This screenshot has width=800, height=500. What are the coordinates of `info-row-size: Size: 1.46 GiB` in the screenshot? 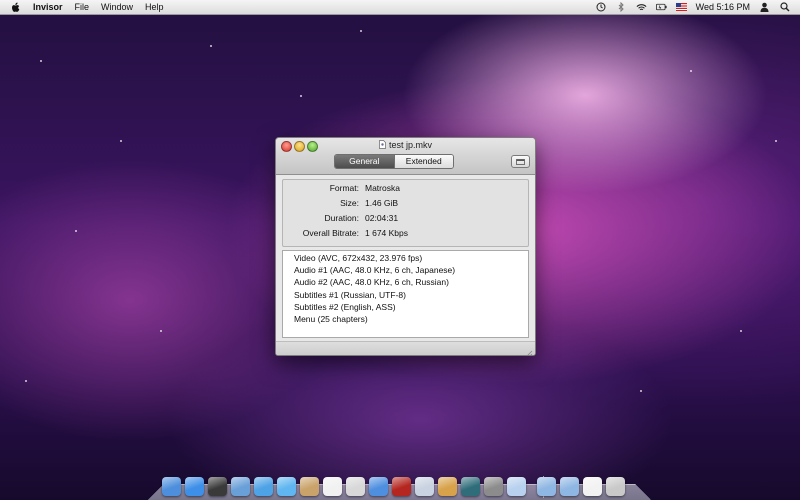 It's located at (405, 205).